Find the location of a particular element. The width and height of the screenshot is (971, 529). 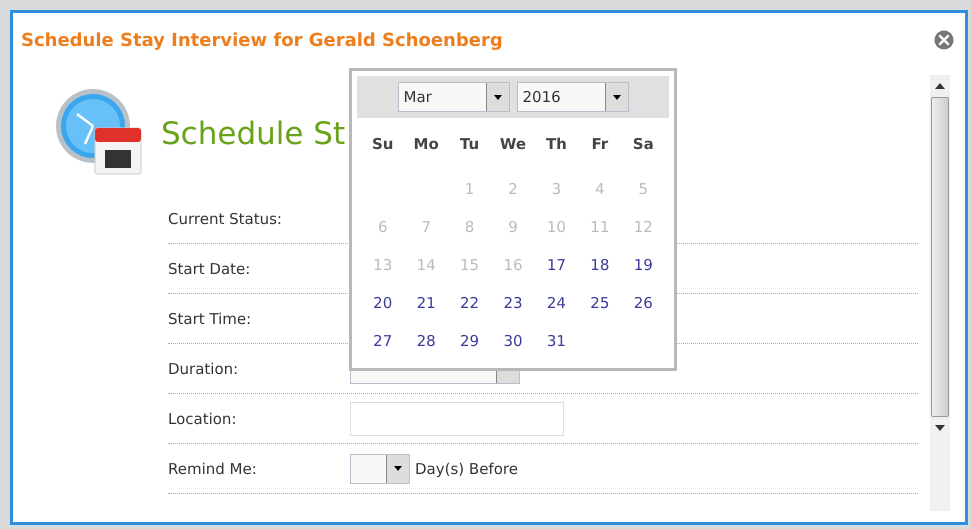

field-label: Start Time: is located at coordinates (210, 319).